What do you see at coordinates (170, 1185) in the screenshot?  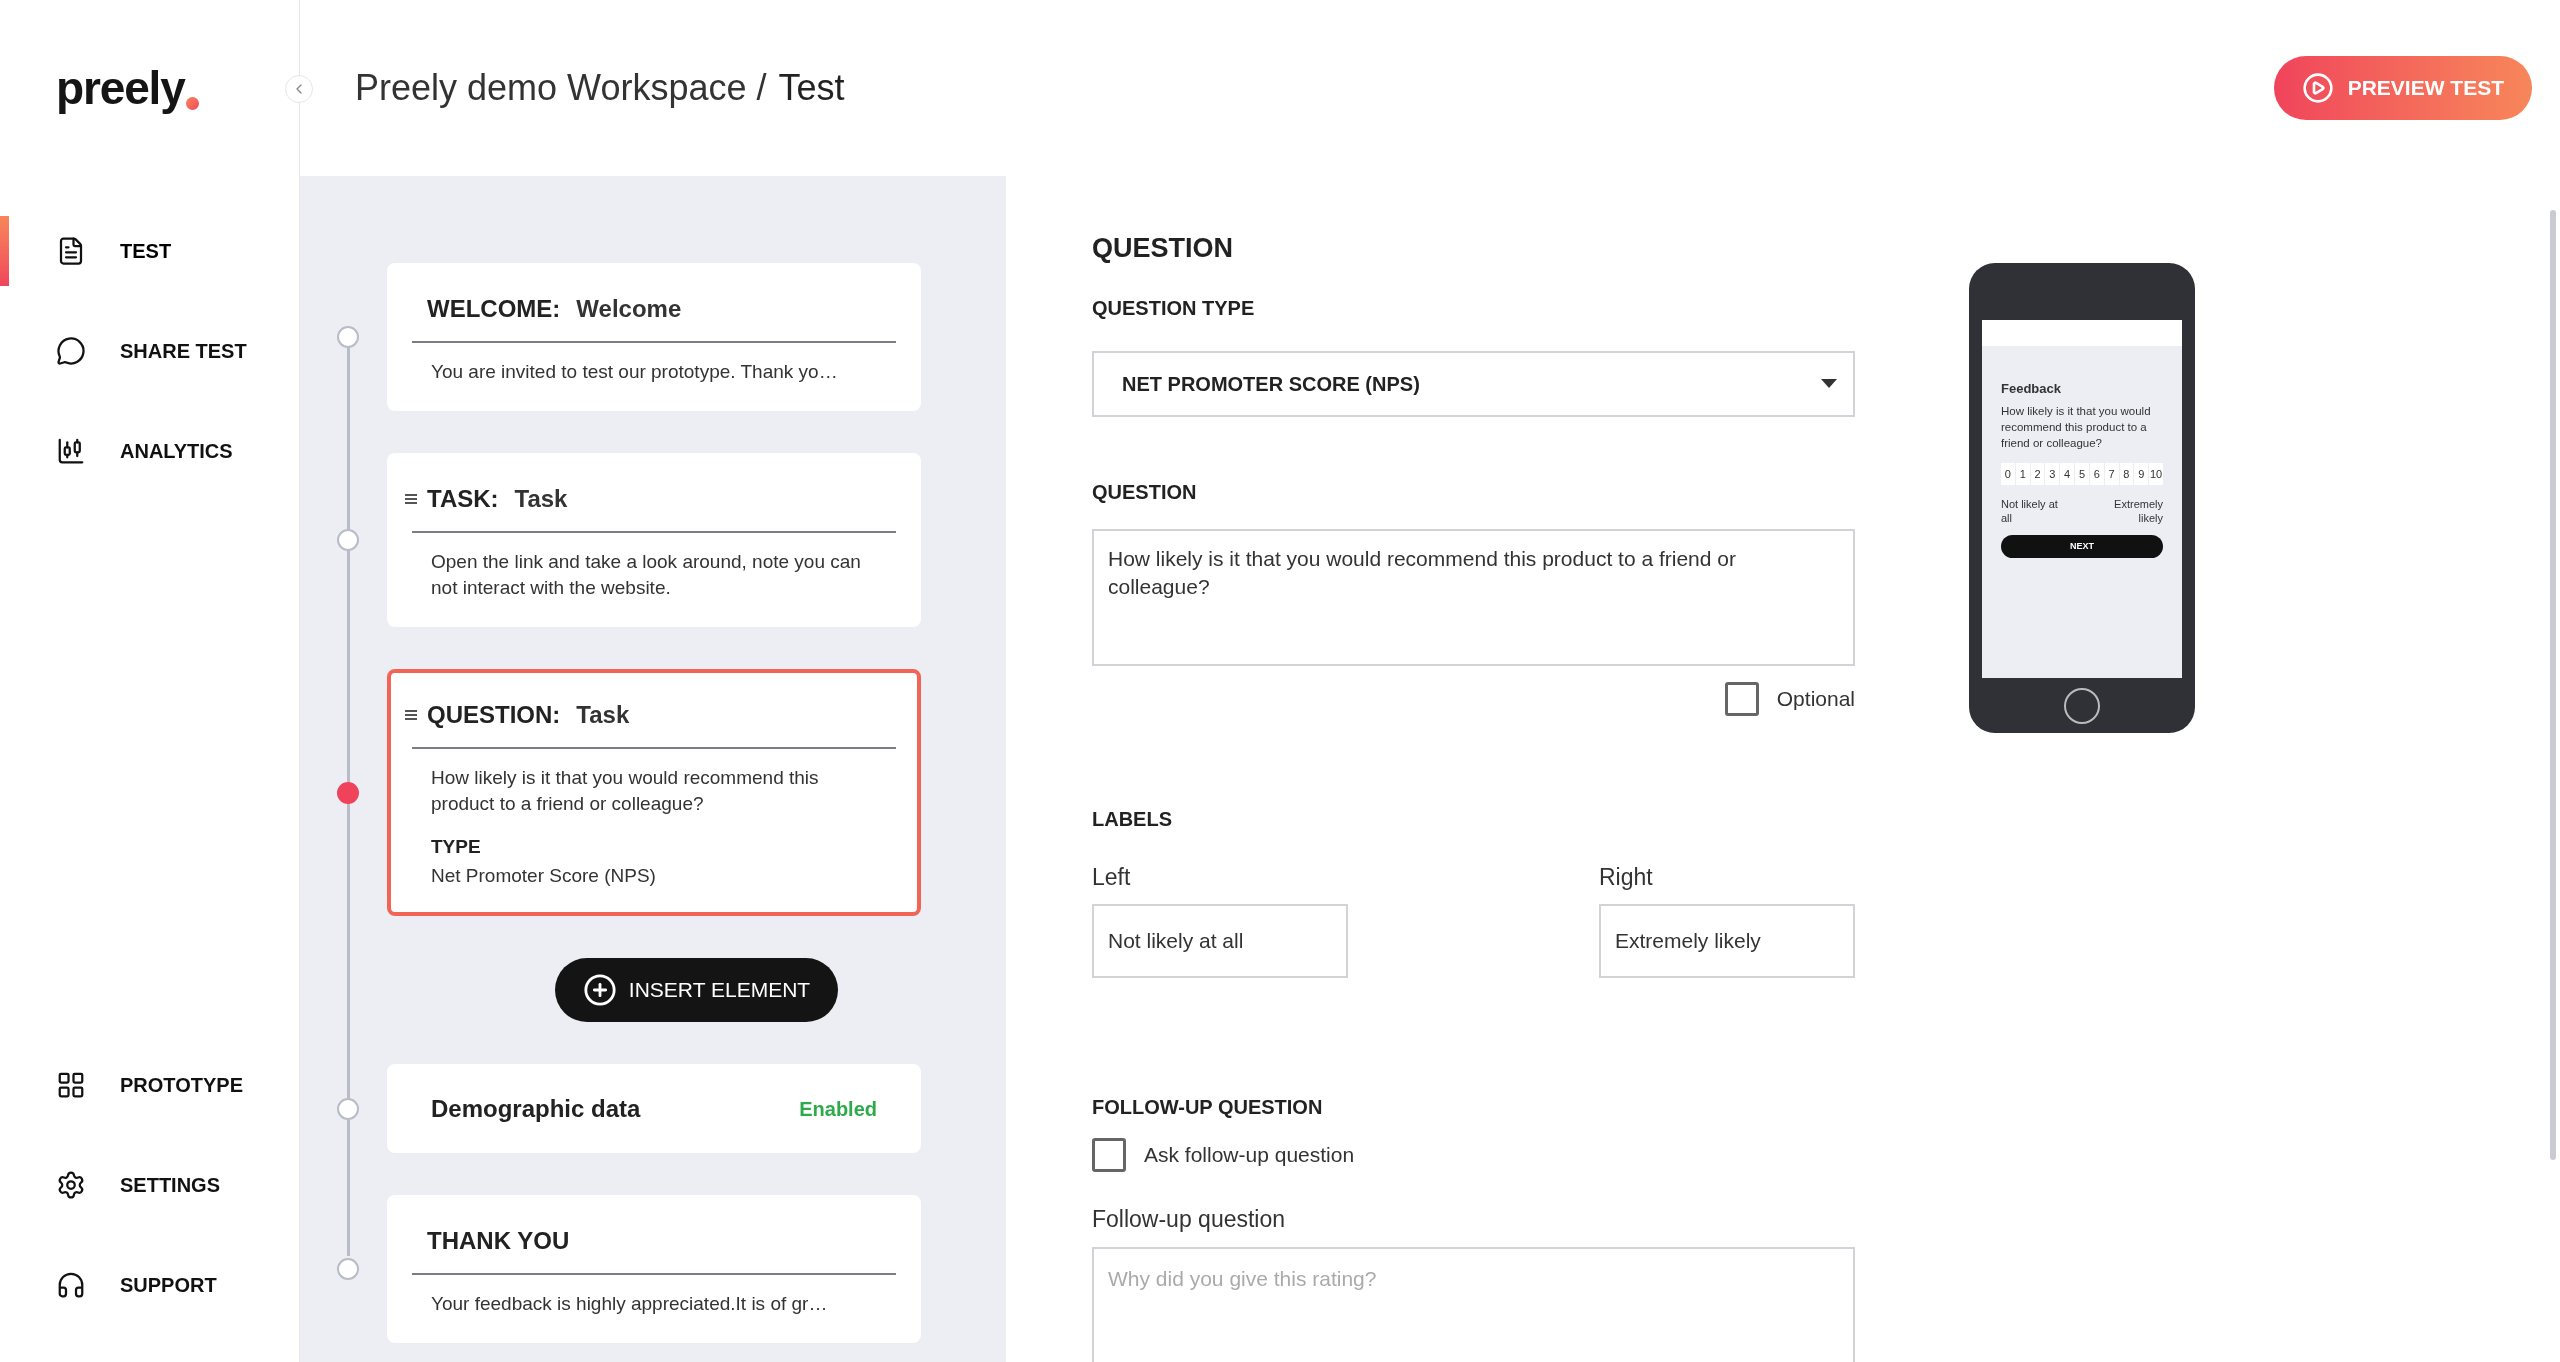 I see `nav-link: SETTINGS` at bounding box center [170, 1185].